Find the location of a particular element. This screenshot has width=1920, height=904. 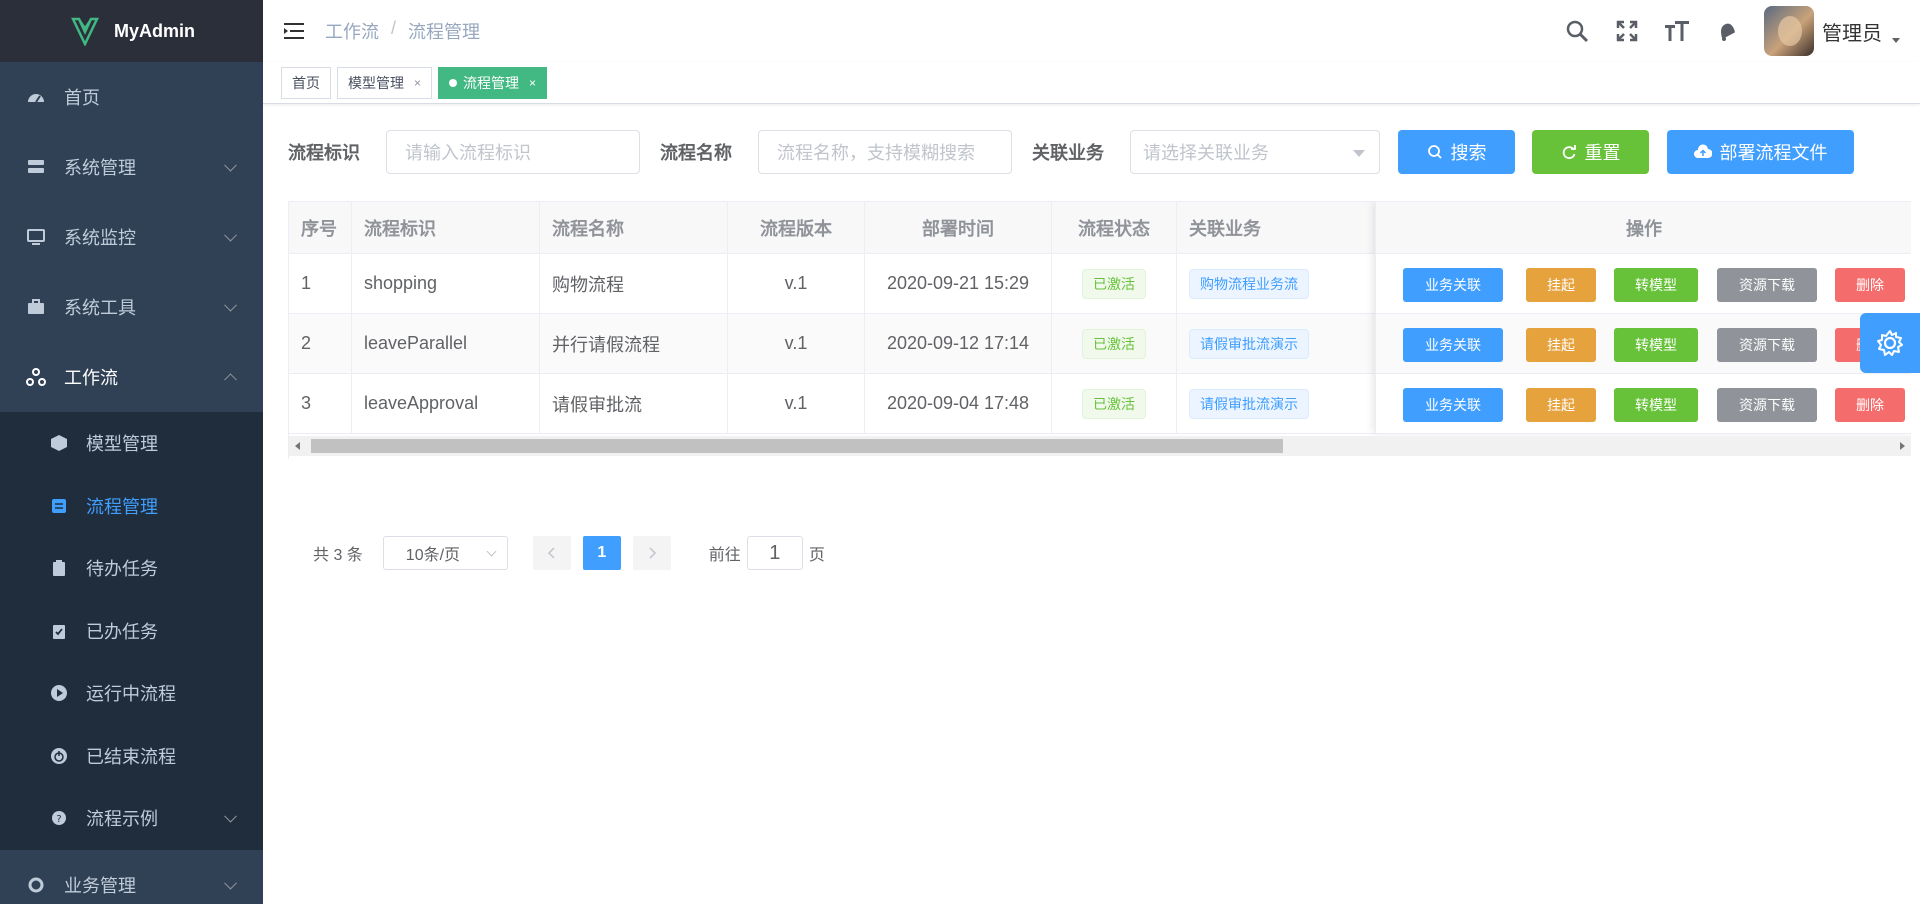

avatar is located at coordinates (1789, 31).